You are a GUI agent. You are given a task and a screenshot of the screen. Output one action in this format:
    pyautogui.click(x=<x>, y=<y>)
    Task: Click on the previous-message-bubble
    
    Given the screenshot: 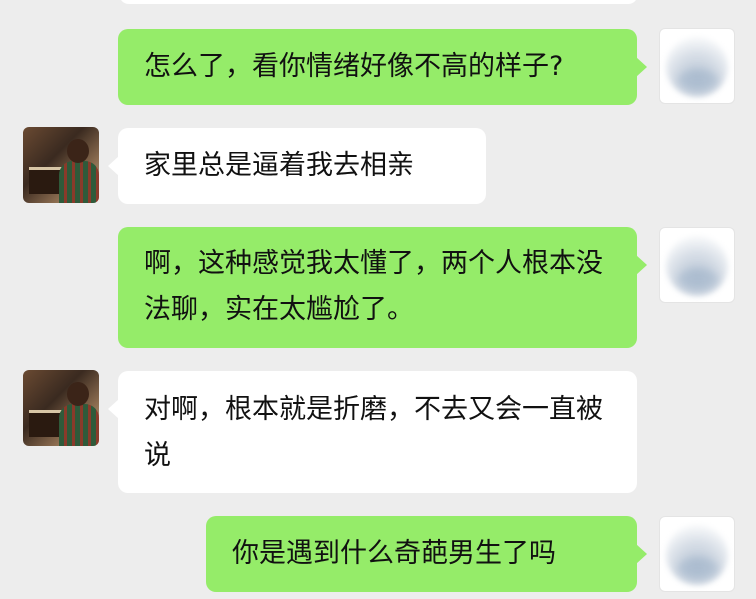 What is the action you would take?
    pyautogui.click(x=378, y=2)
    